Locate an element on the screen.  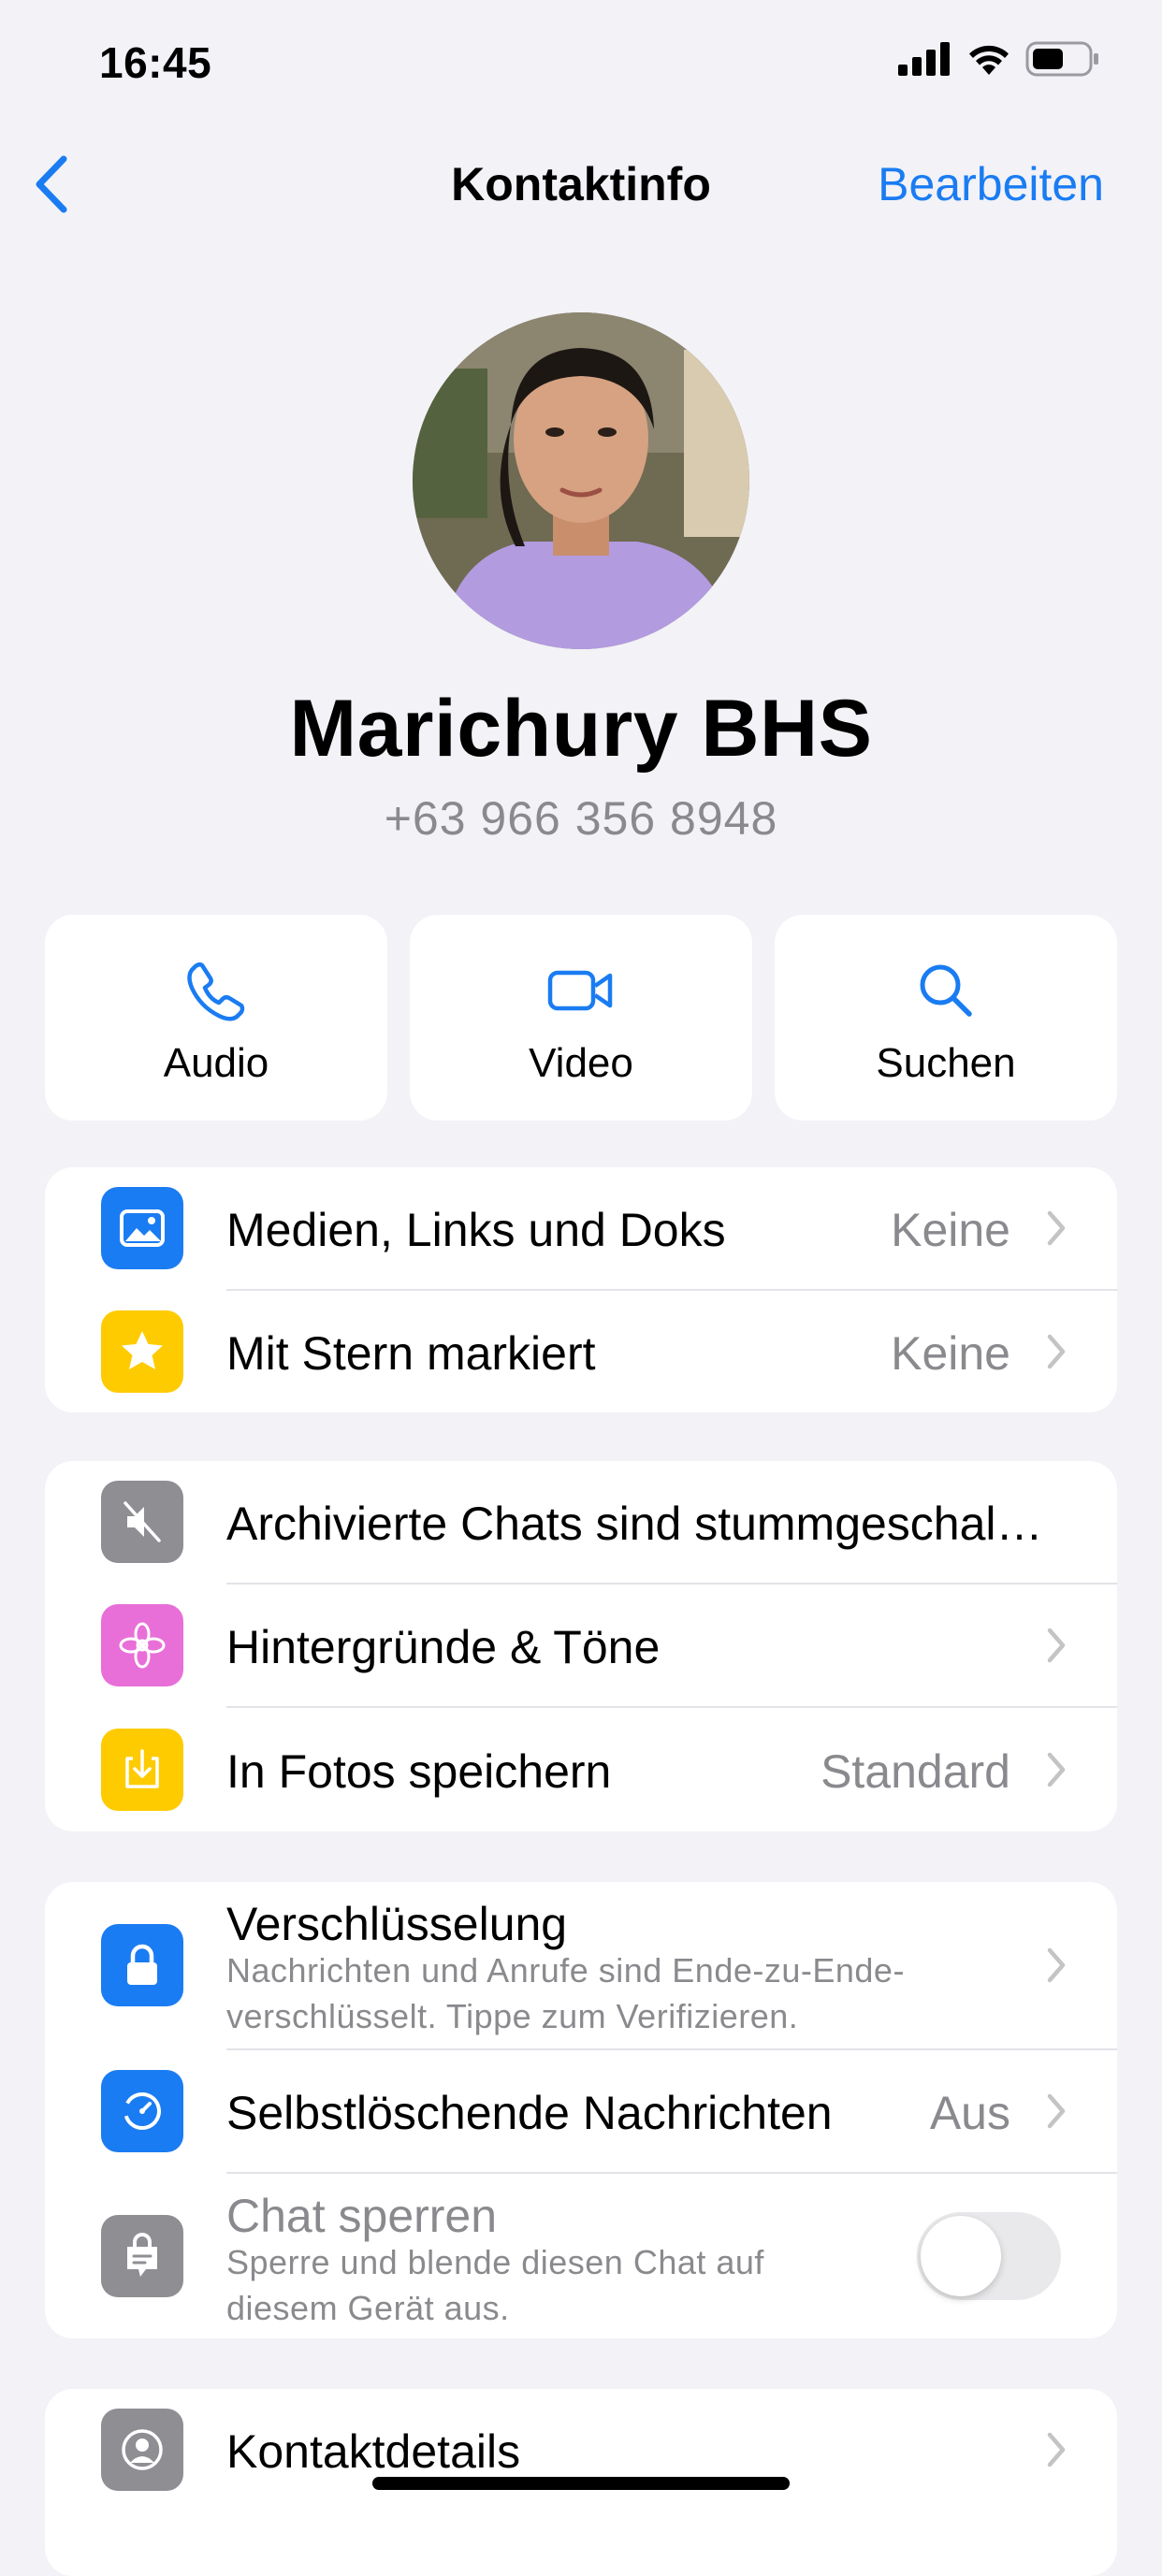
wifi-icon is located at coordinates (989, 60).